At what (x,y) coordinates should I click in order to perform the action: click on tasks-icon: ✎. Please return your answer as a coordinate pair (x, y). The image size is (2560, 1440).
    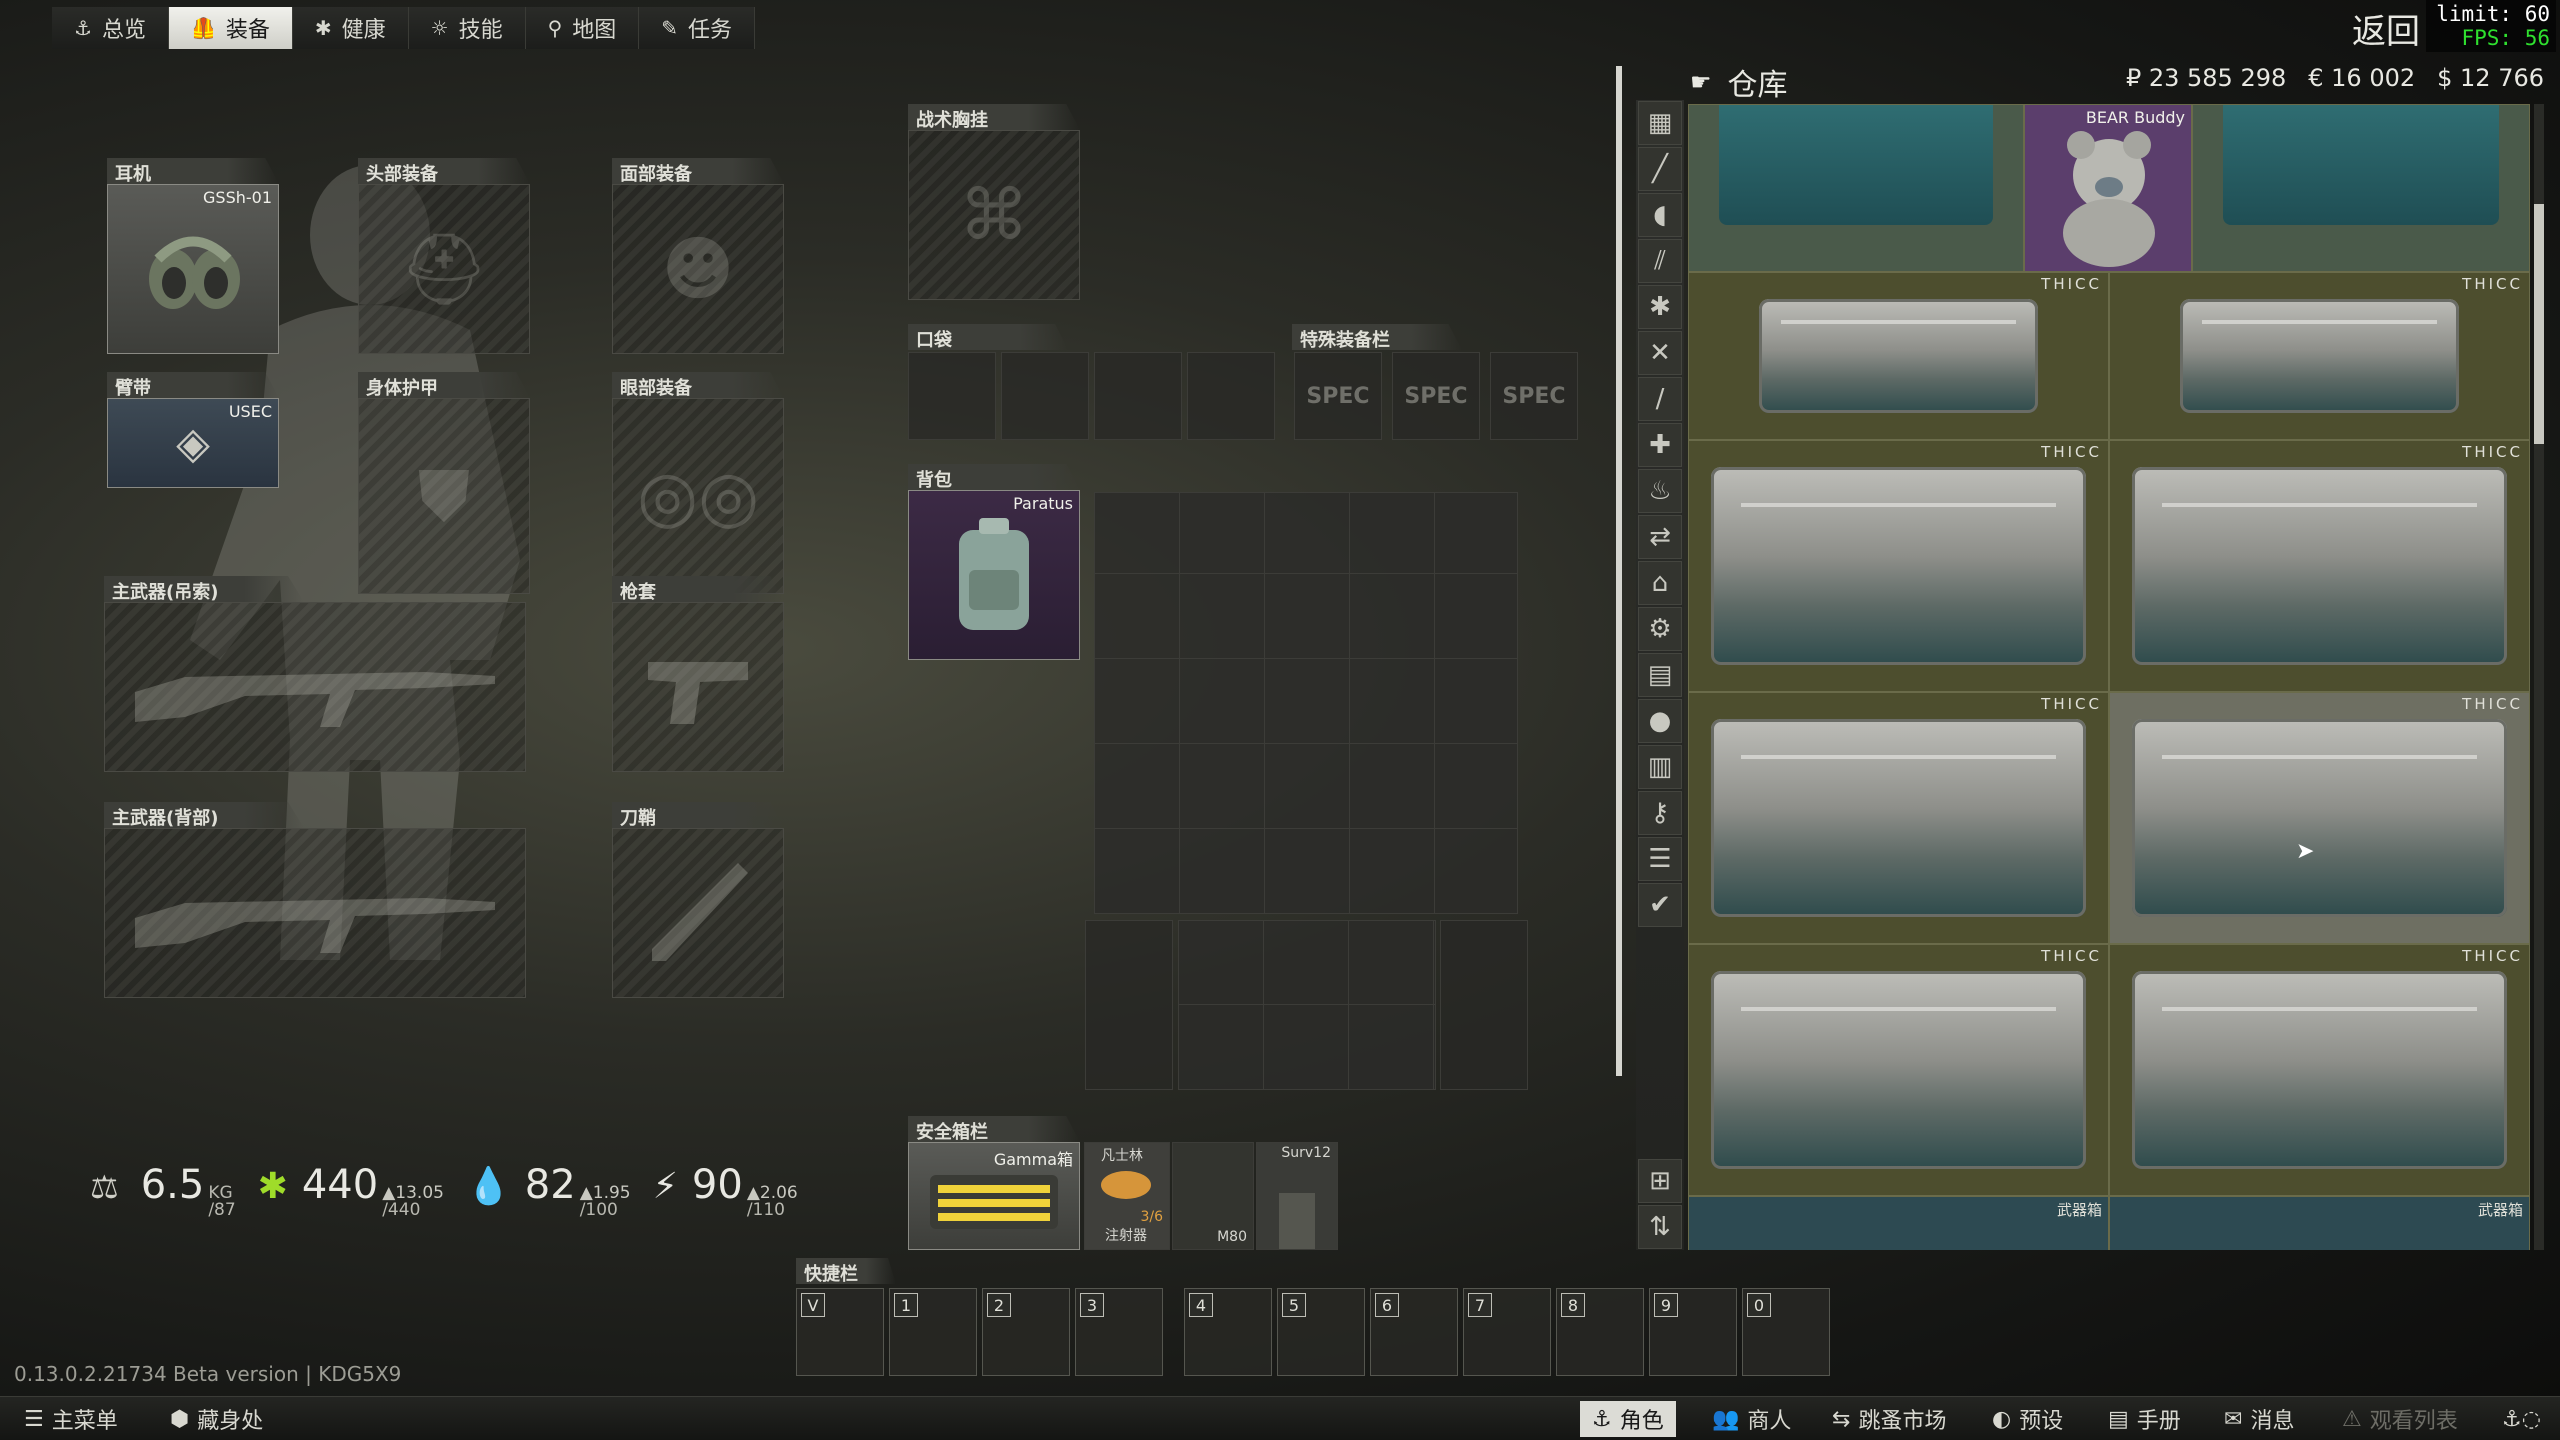
    Looking at the image, I should click on (670, 28).